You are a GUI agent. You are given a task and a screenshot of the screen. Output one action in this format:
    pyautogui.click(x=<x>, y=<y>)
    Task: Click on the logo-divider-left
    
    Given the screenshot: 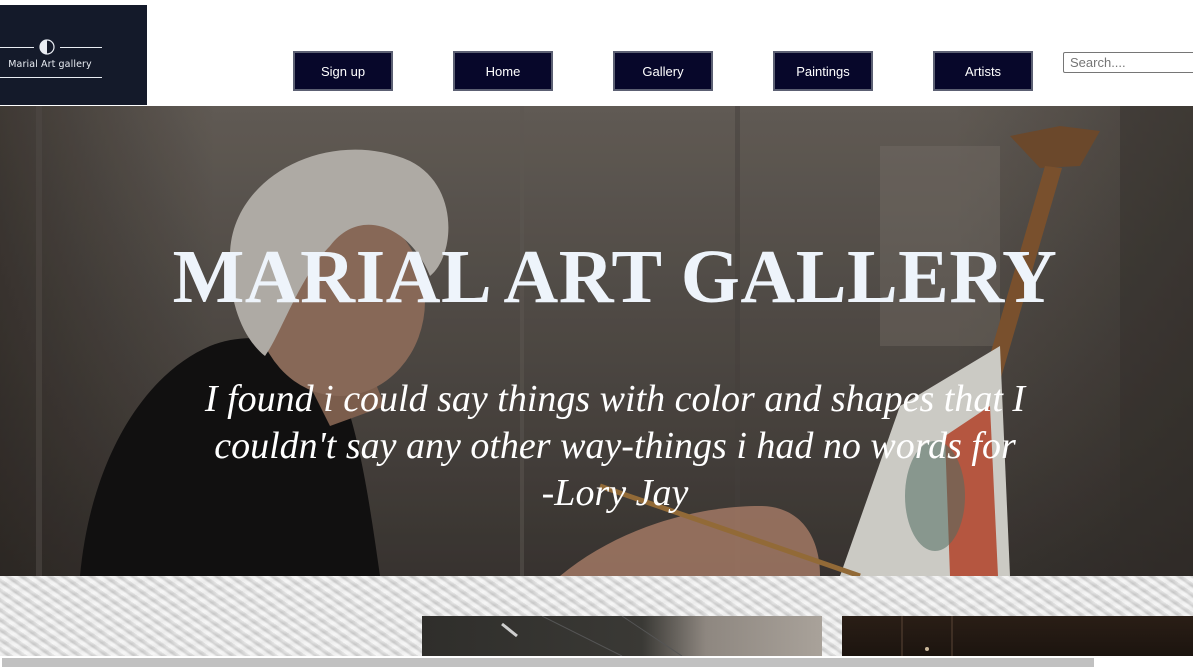 What is the action you would take?
    pyautogui.click(x=17, y=47)
    